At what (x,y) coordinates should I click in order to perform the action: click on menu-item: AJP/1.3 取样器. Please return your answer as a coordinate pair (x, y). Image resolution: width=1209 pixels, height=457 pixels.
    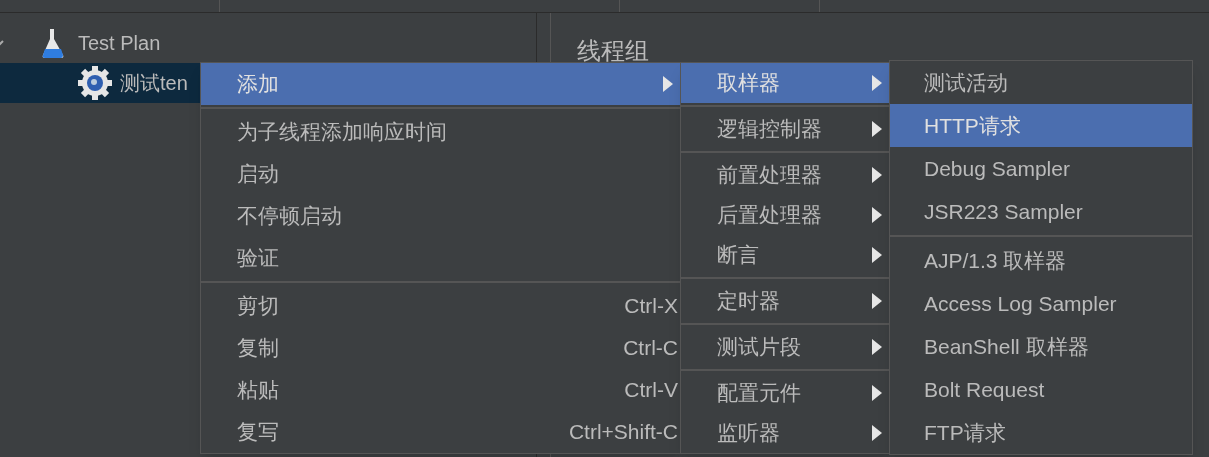
    Looking at the image, I should click on (1041, 260).